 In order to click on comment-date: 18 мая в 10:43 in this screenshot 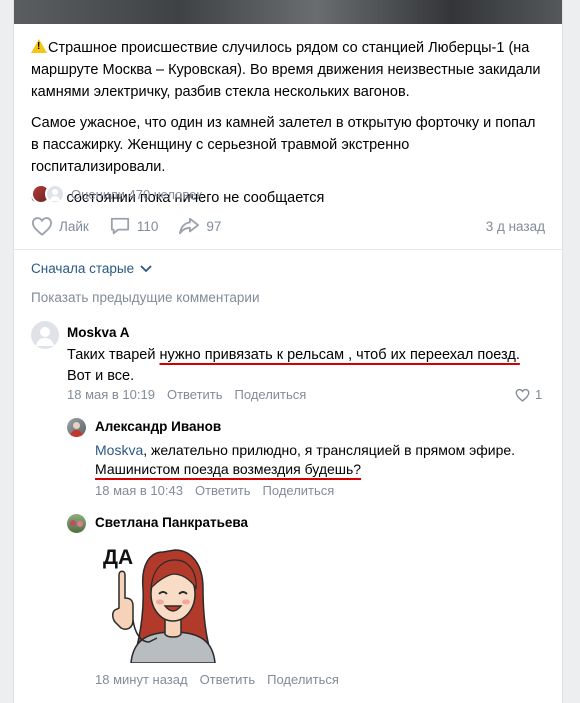, I will do `click(139, 490)`.